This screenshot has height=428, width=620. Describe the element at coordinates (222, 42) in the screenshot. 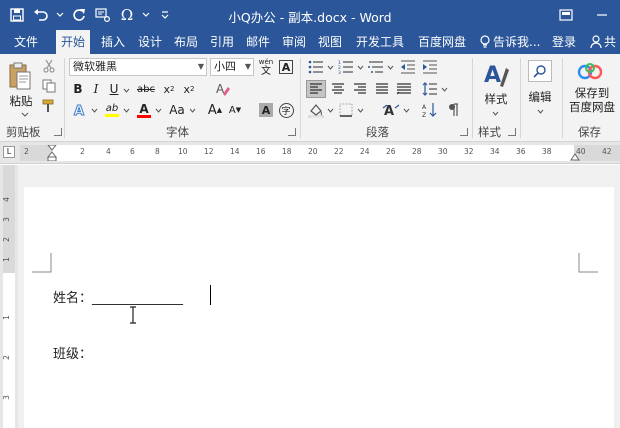

I see `tab-references: 引用` at that location.